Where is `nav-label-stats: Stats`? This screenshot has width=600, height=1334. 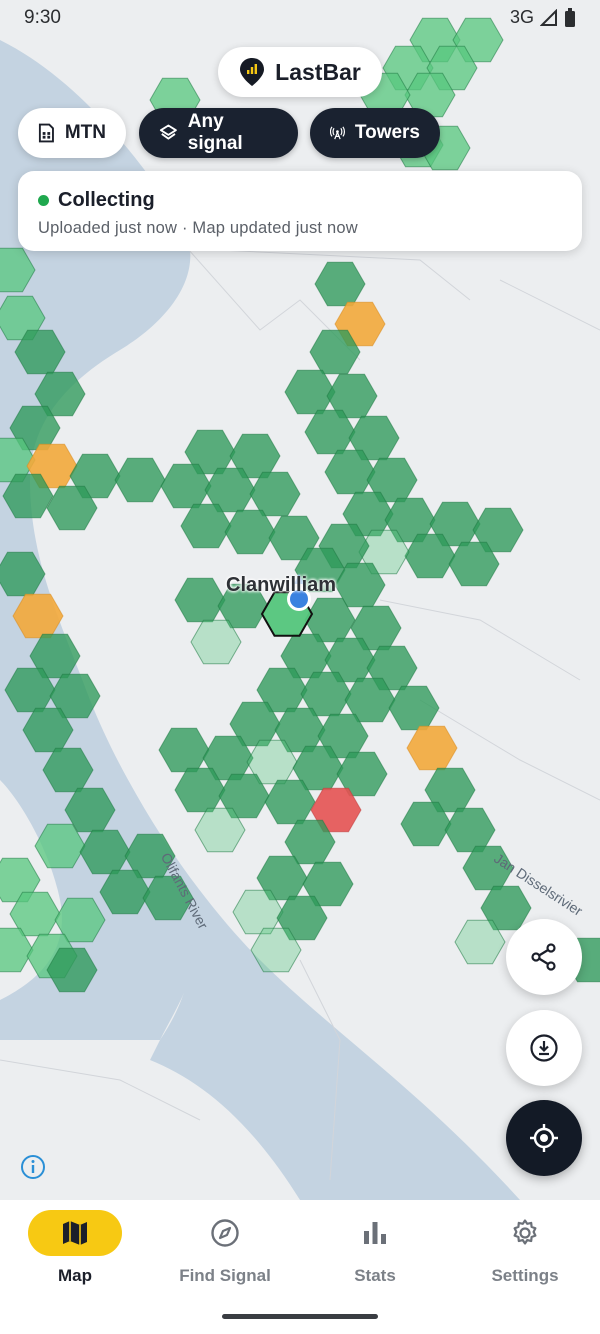 nav-label-stats: Stats is located at coordinates (375, 1275).